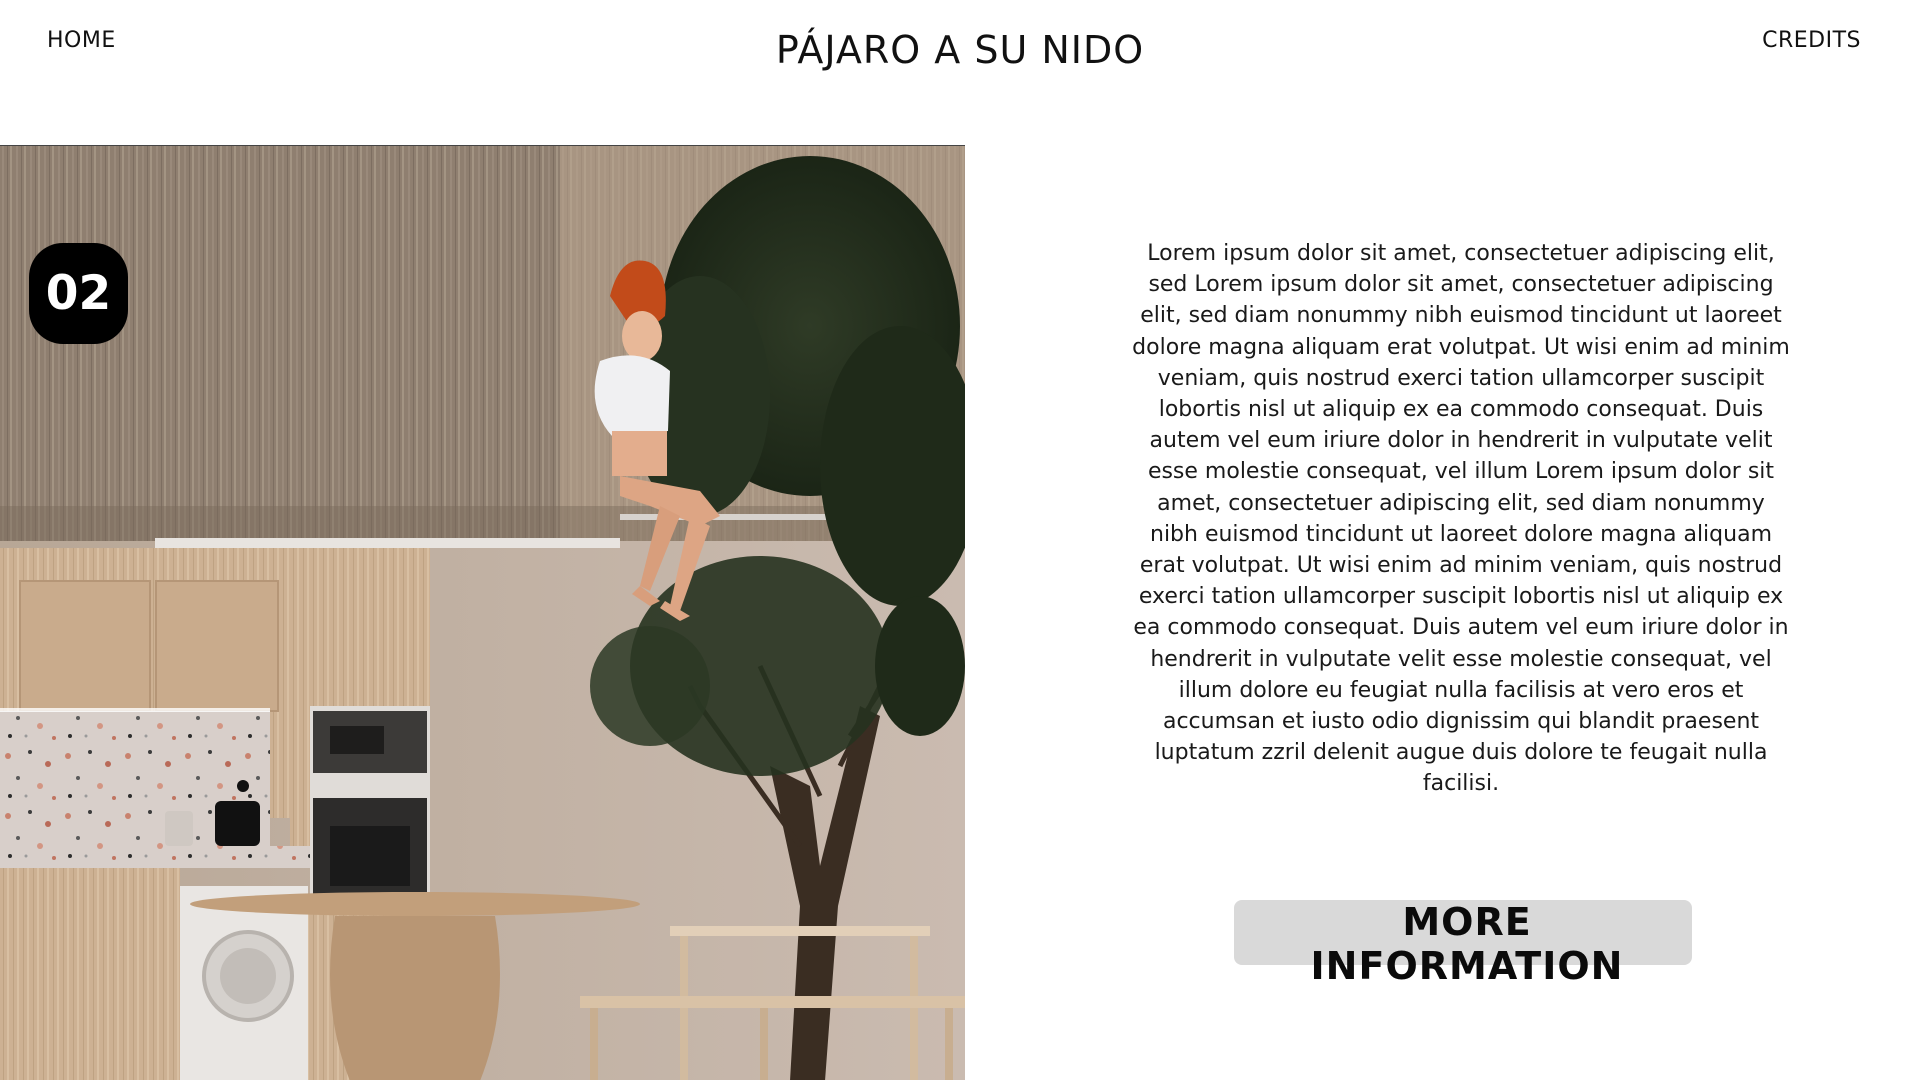 This screenshot has width=1920, height=1080. I want to click on site-title: PÁJARO A SU NIDO, so click(960, 50).